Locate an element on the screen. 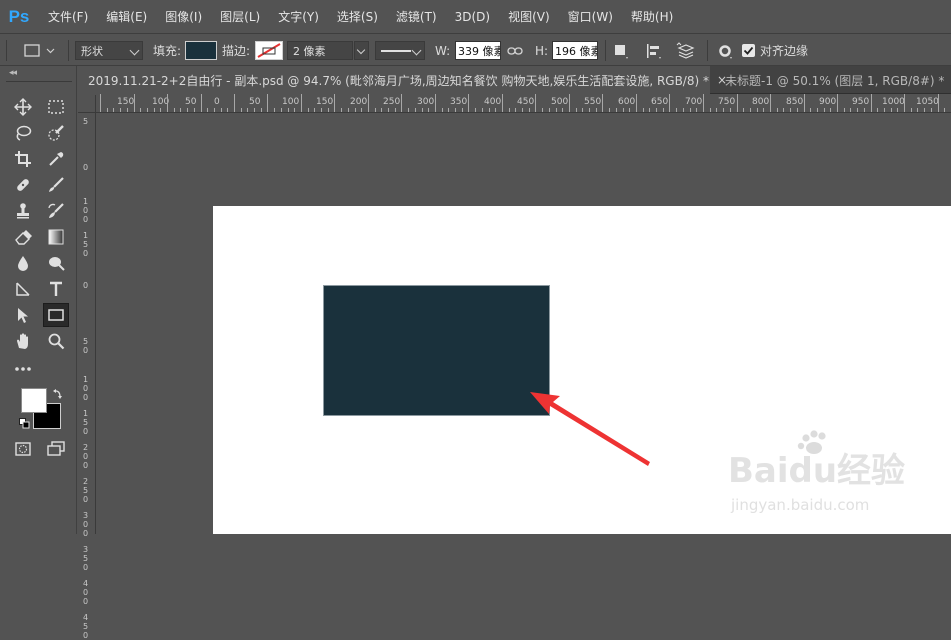  quick-mask-button is located at coordinates (23, 449).